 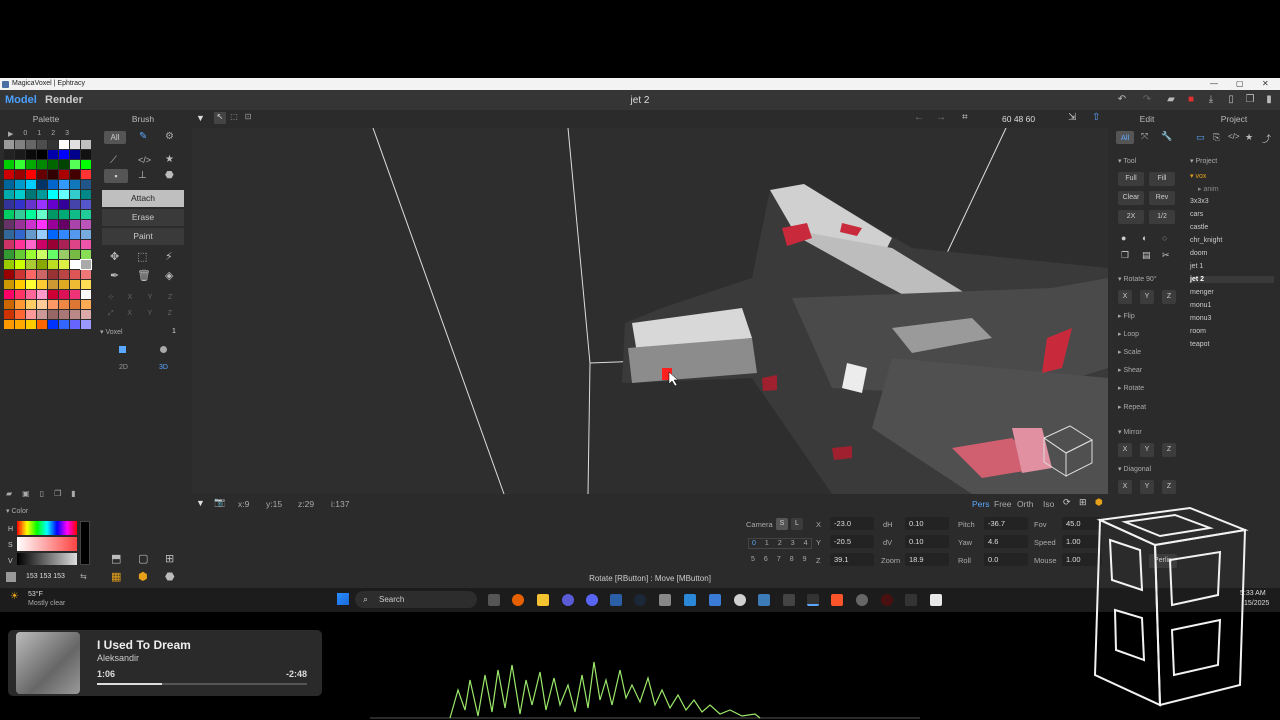 I want to click on expand-icon: ⤧, so click(x=1144, y=136).